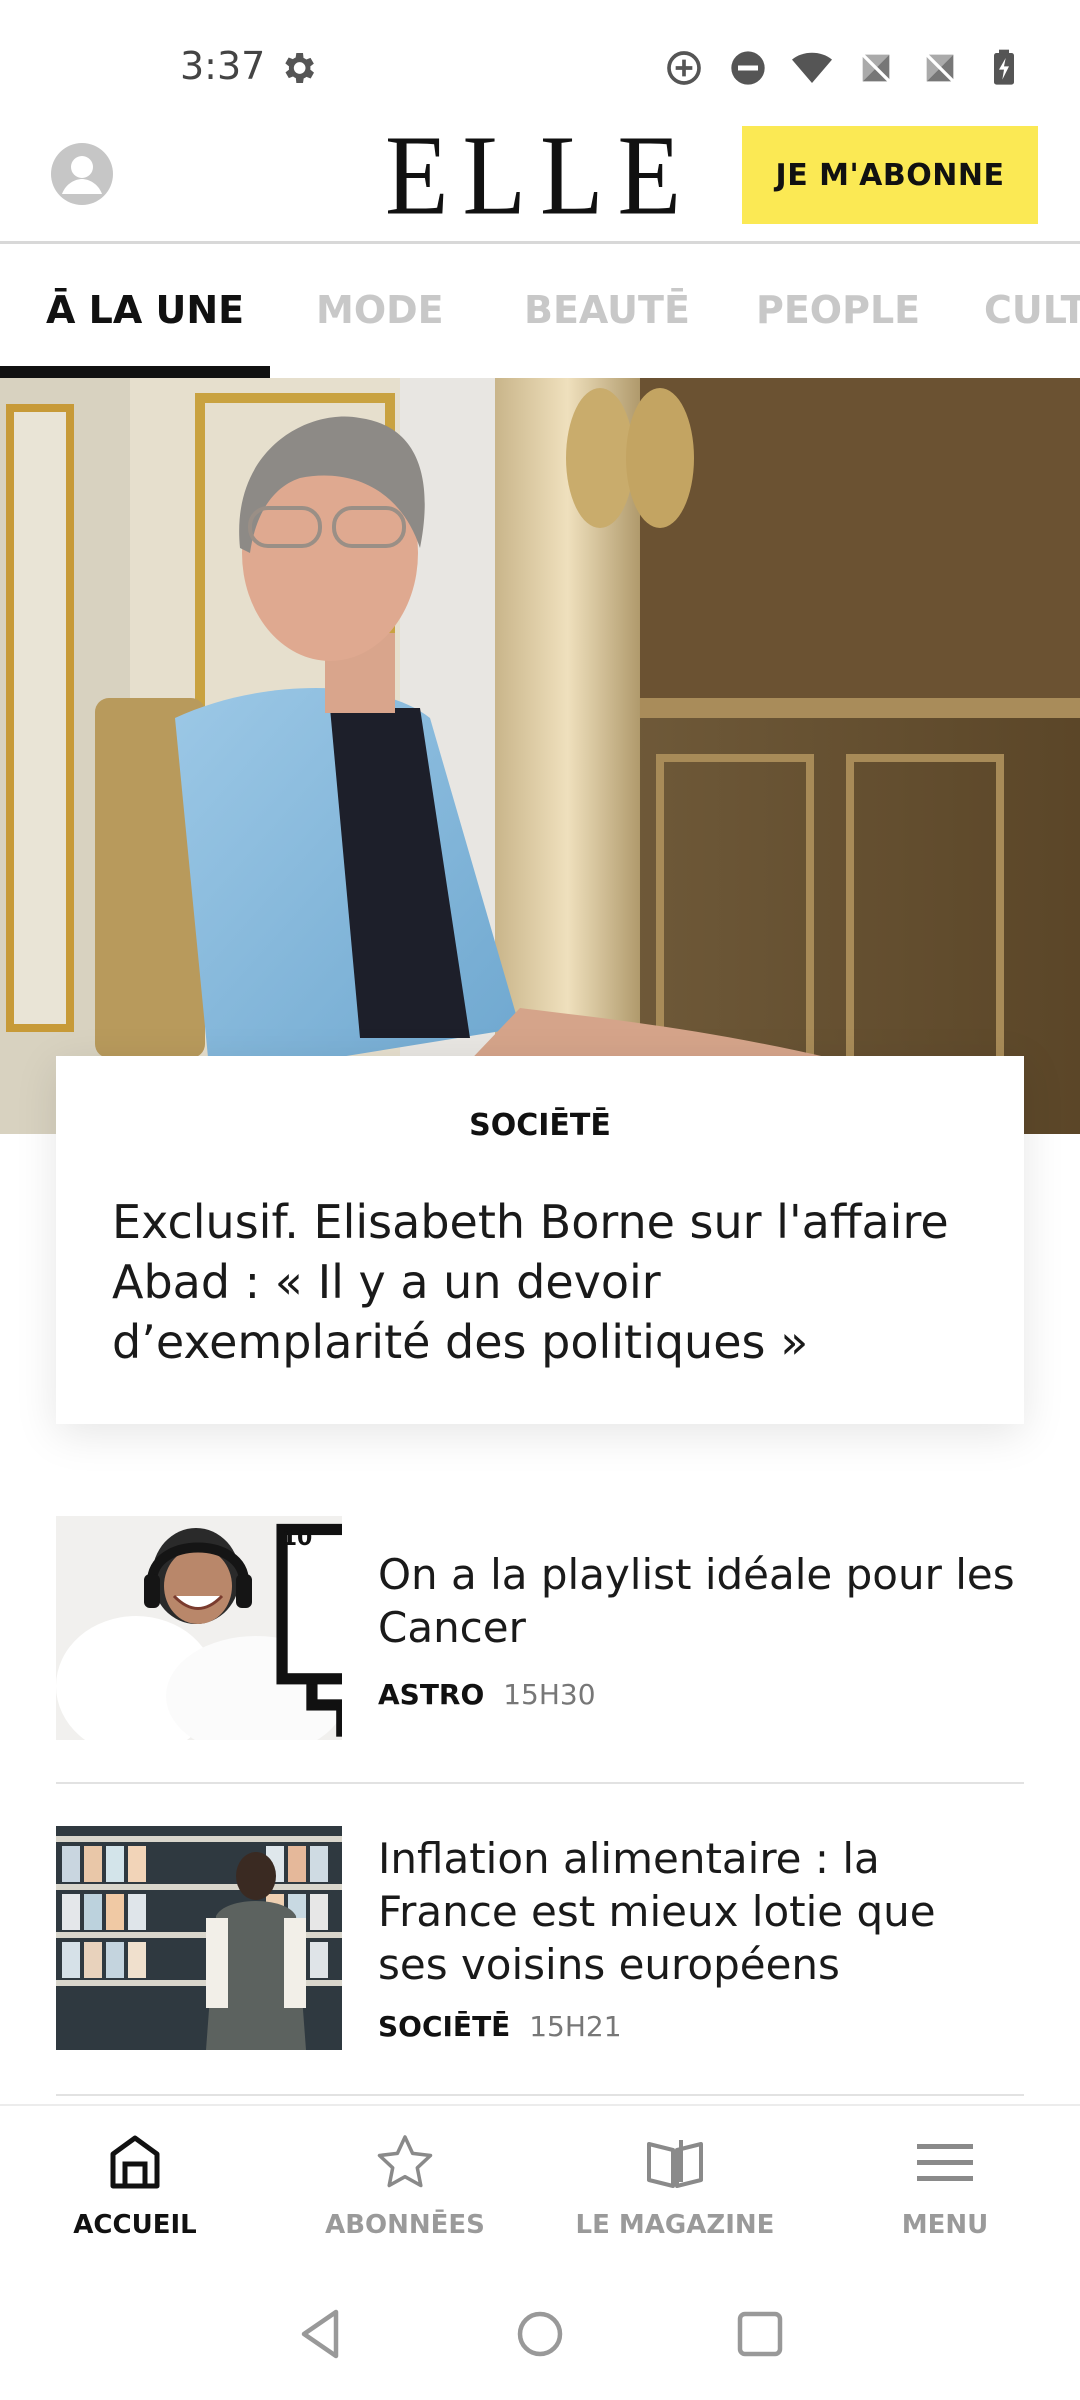  I want to click on magazine-icon, so click(675, 2164).